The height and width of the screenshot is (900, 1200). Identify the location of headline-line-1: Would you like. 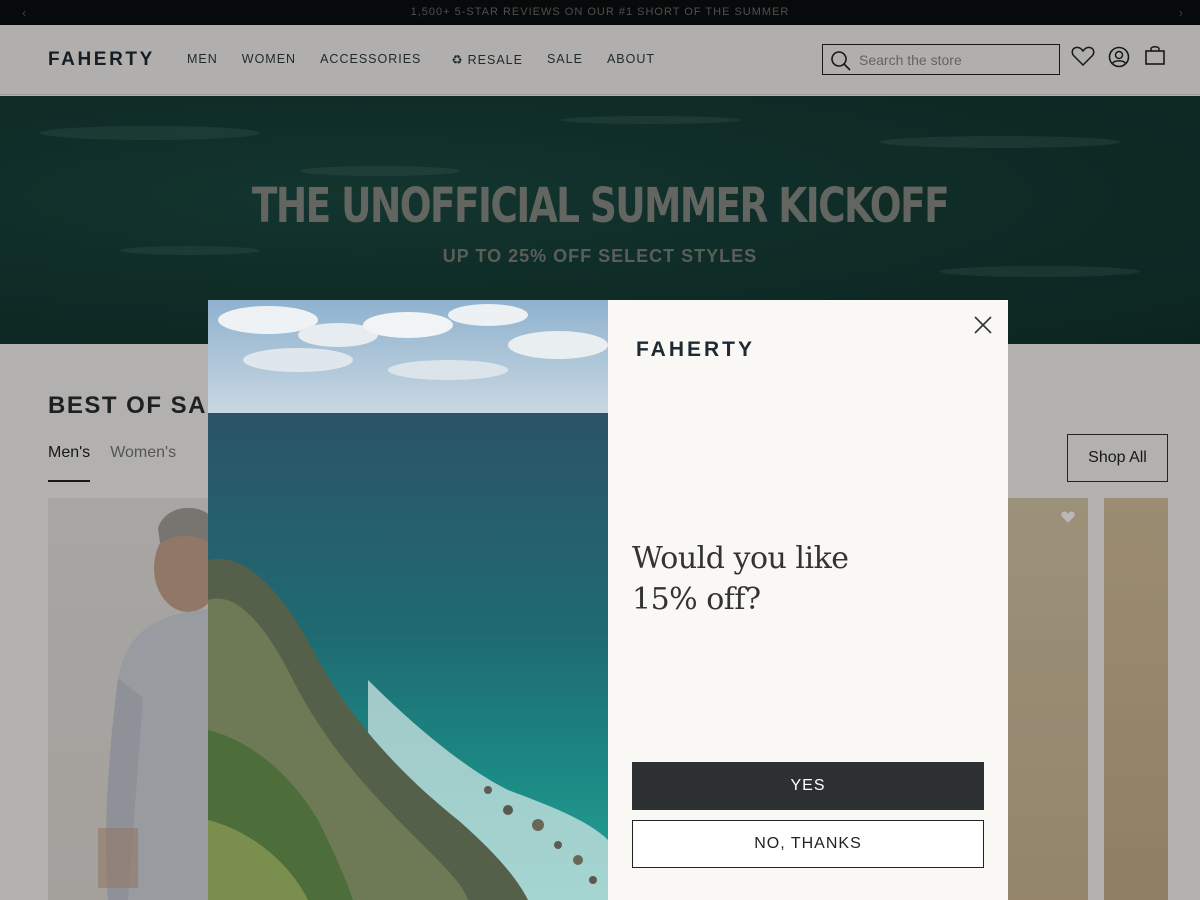
(740, 558).